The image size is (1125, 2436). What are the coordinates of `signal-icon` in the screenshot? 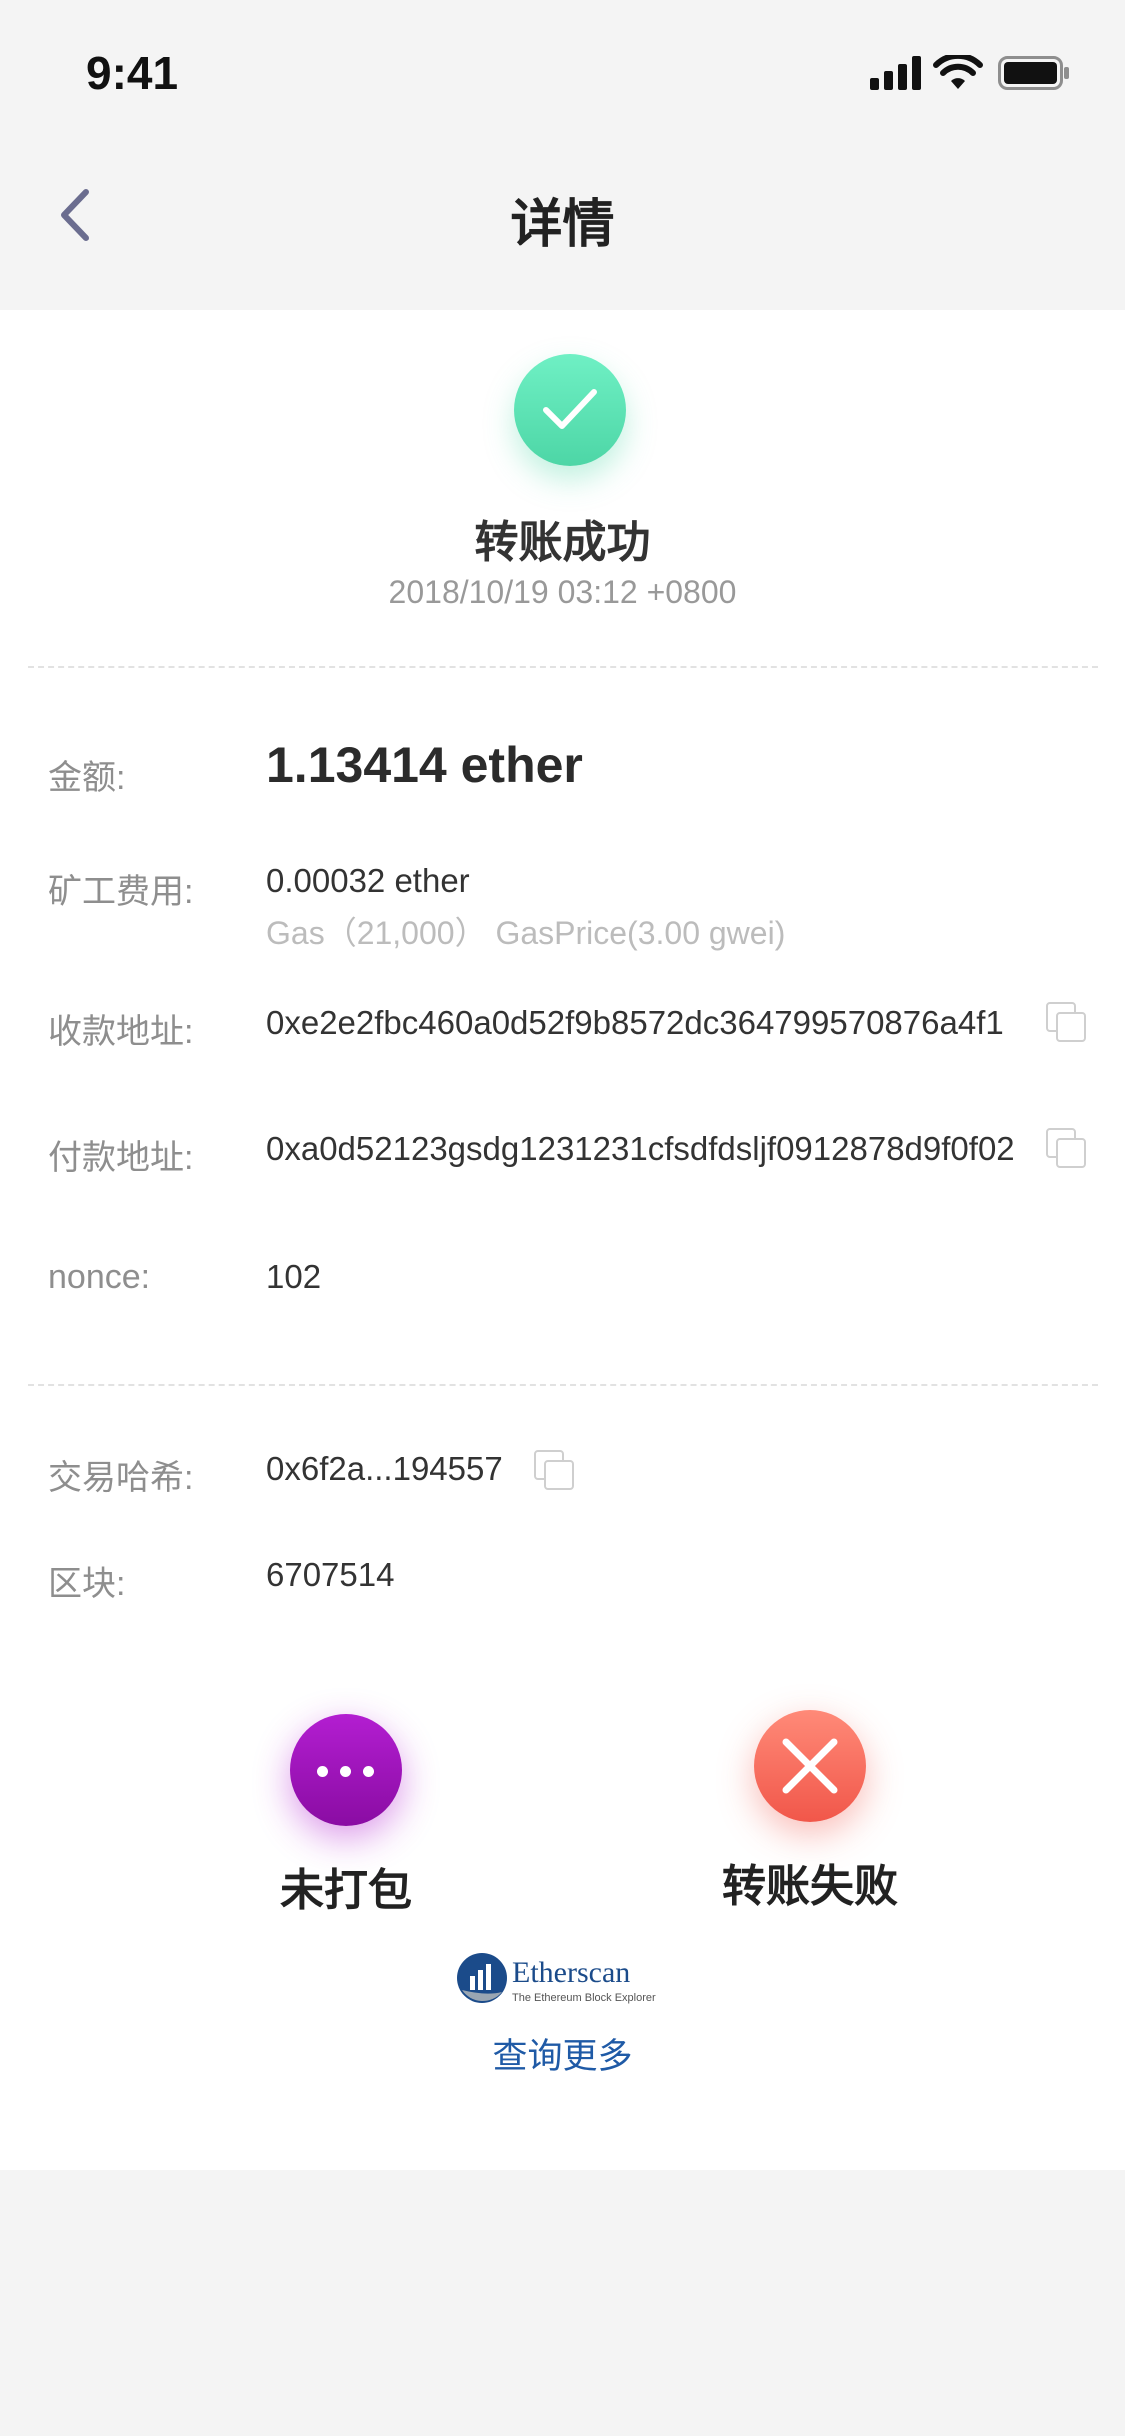 It's located at (895, 73).